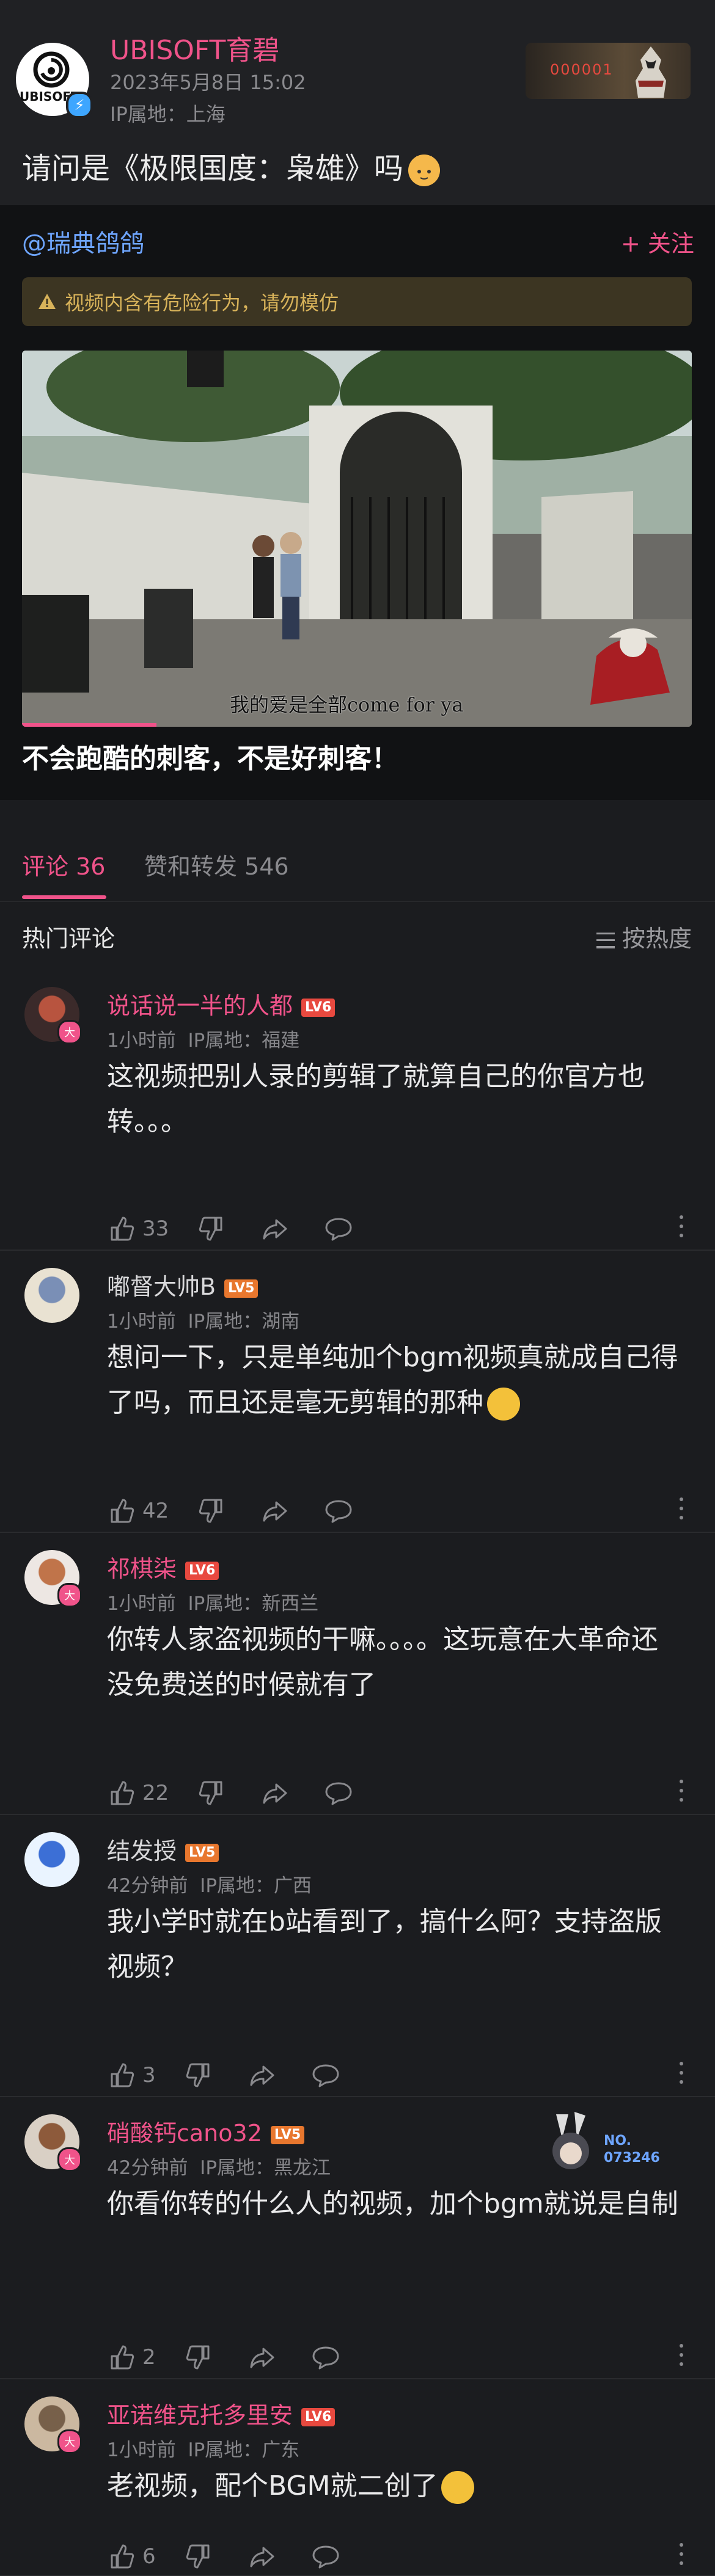  Describe the element at coordinates (582, 69) in the screenshot. I see `badge-number: 000001` at that location.